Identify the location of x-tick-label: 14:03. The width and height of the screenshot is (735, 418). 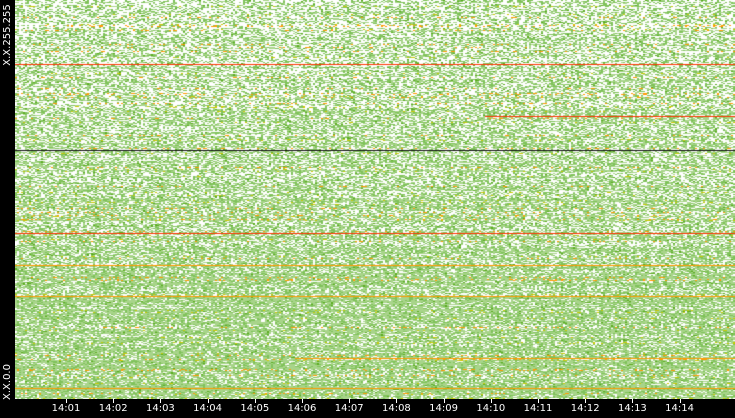
(160, 408).